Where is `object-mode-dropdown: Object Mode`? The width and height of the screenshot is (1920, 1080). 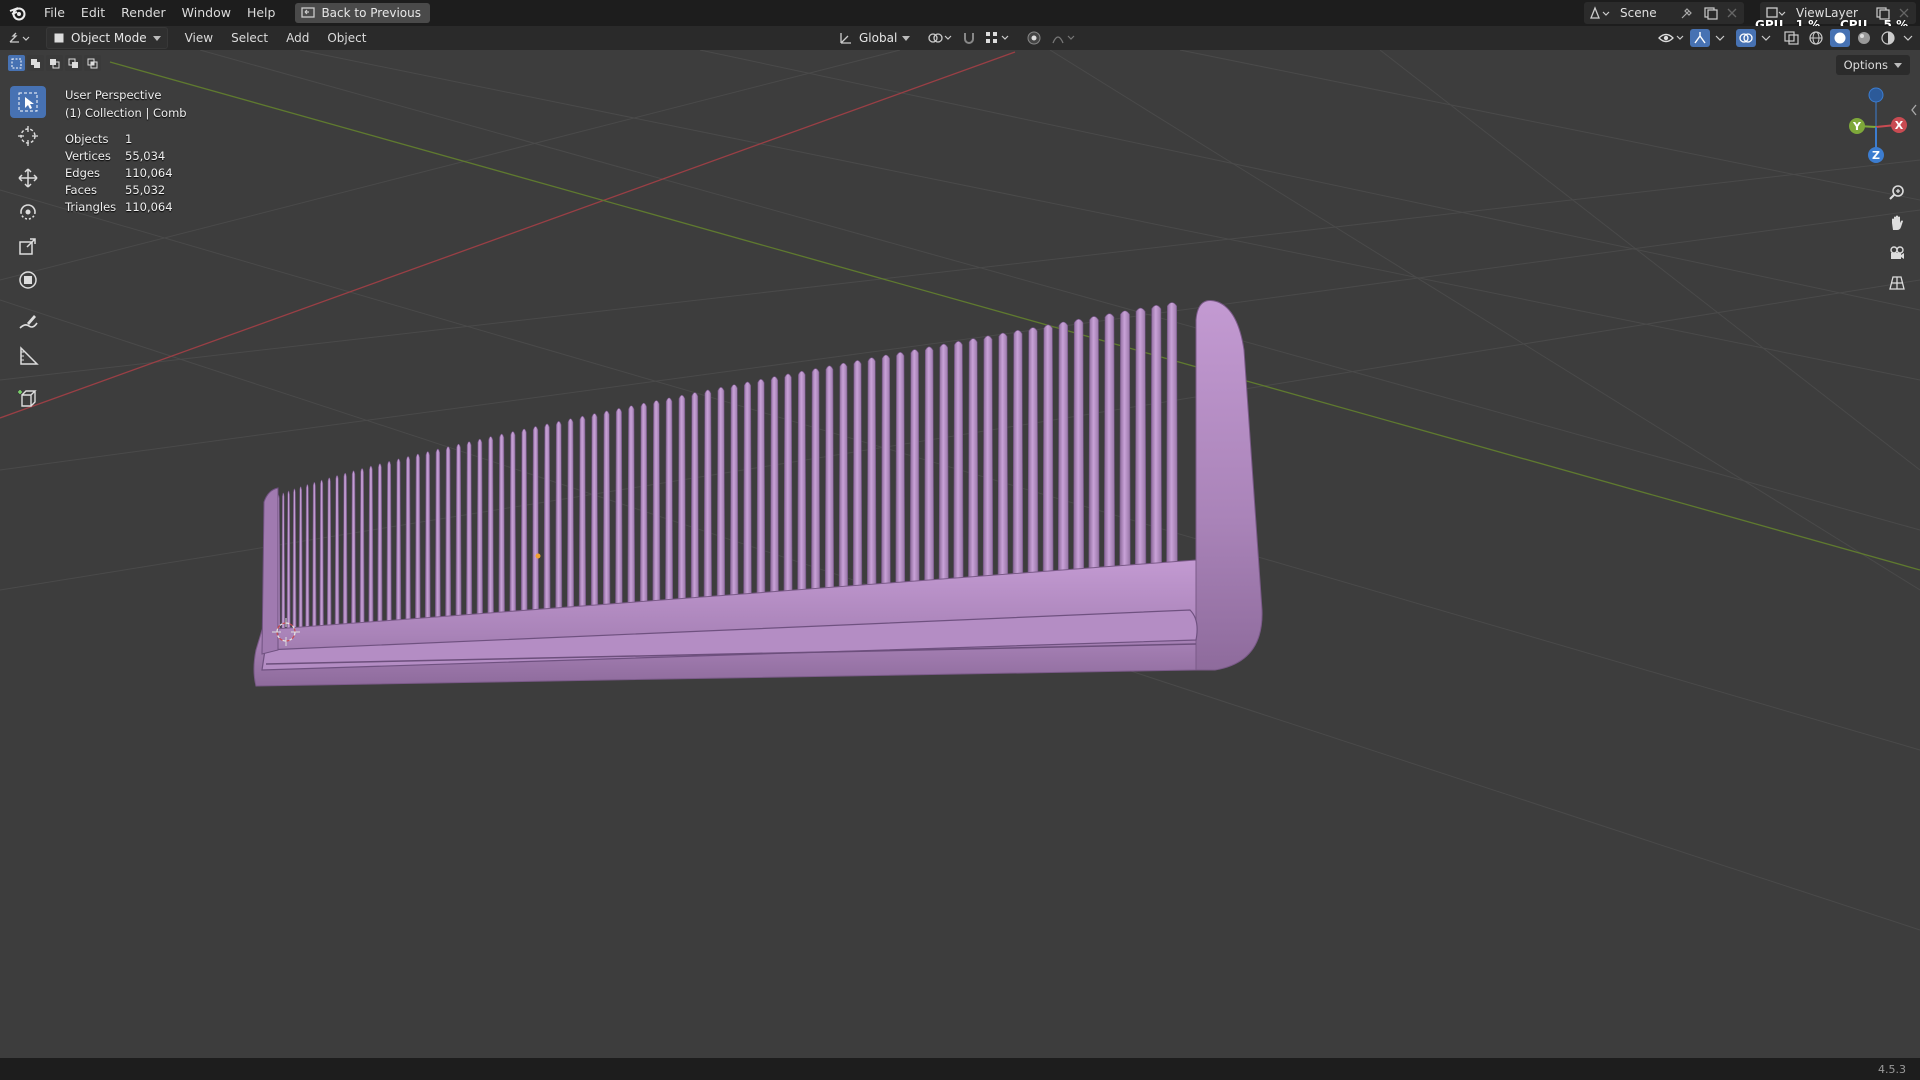 object-mode-dropdown: Object Mode is located at coordinates (107, 38).